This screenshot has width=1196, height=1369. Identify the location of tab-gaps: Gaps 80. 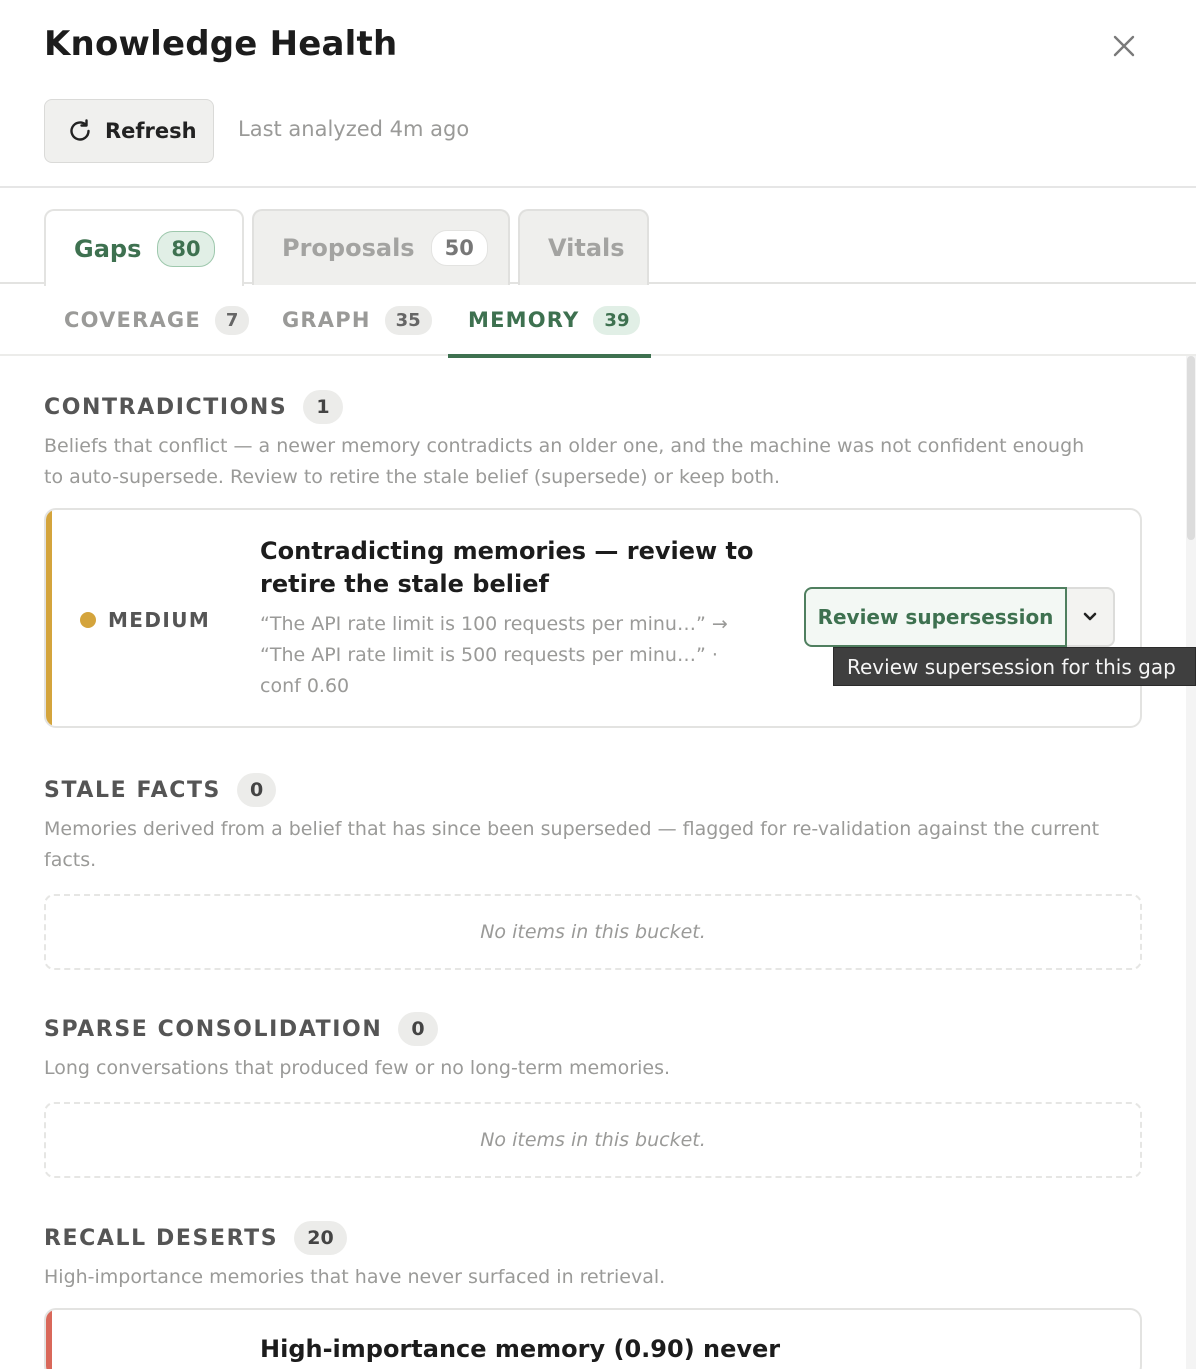
(144, 247).